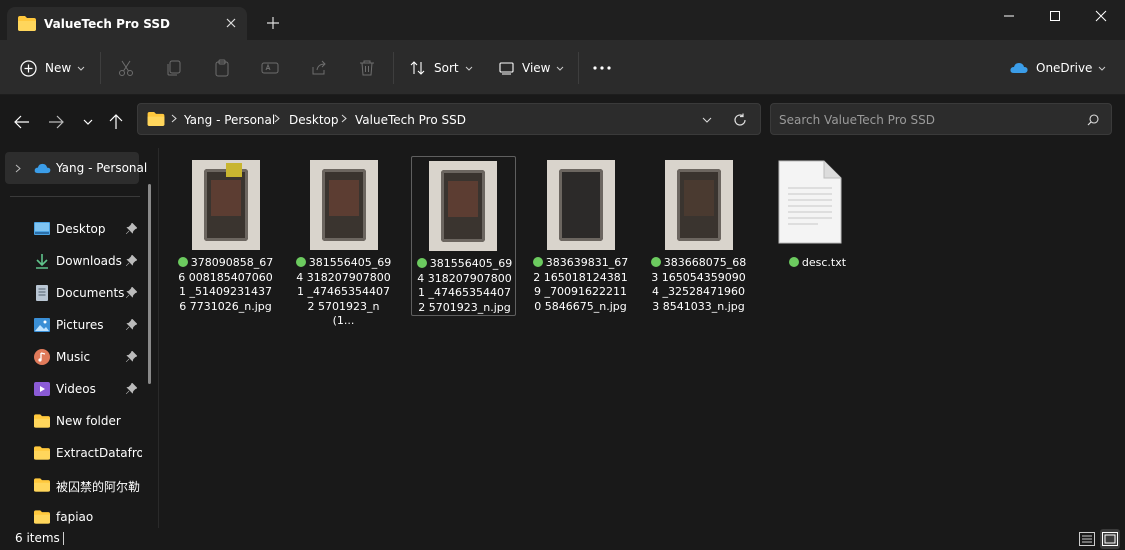 This screenshot has width=1125, height=550. I want to click on command-bar: New Sort View OneDrive, so click(562, 67).